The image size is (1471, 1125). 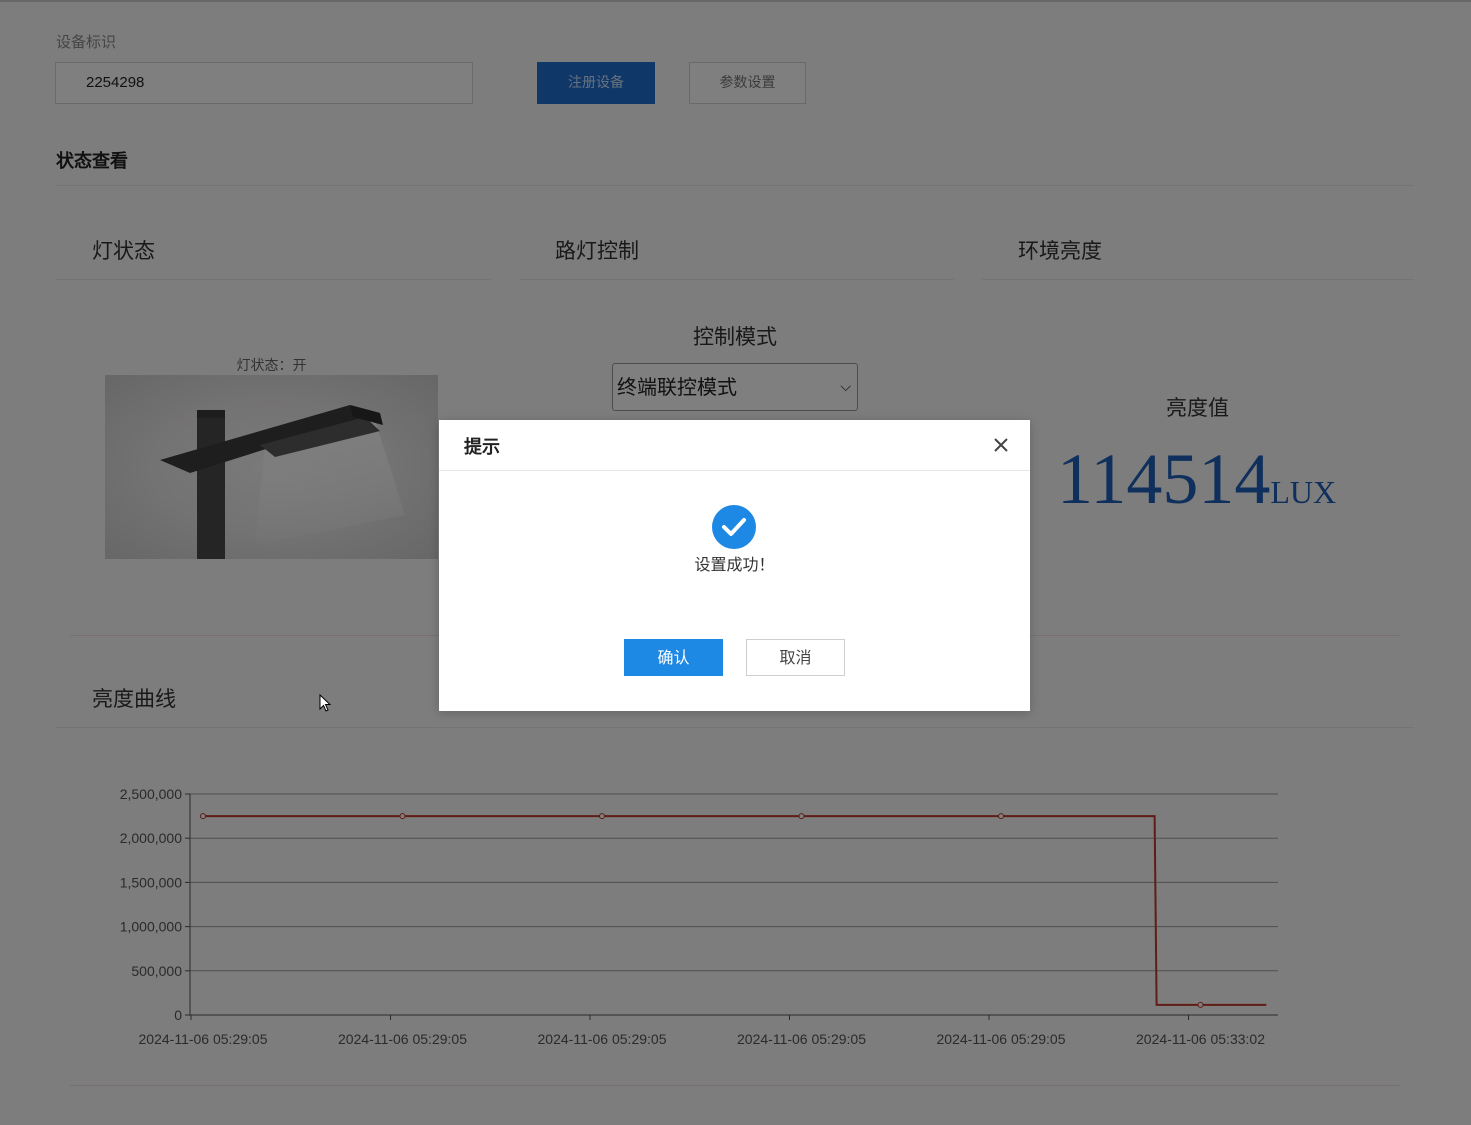 What do you see at coordinates (1001, 445) in the screenshot?
I see `close-icon` at bounding box center [1001, 445].